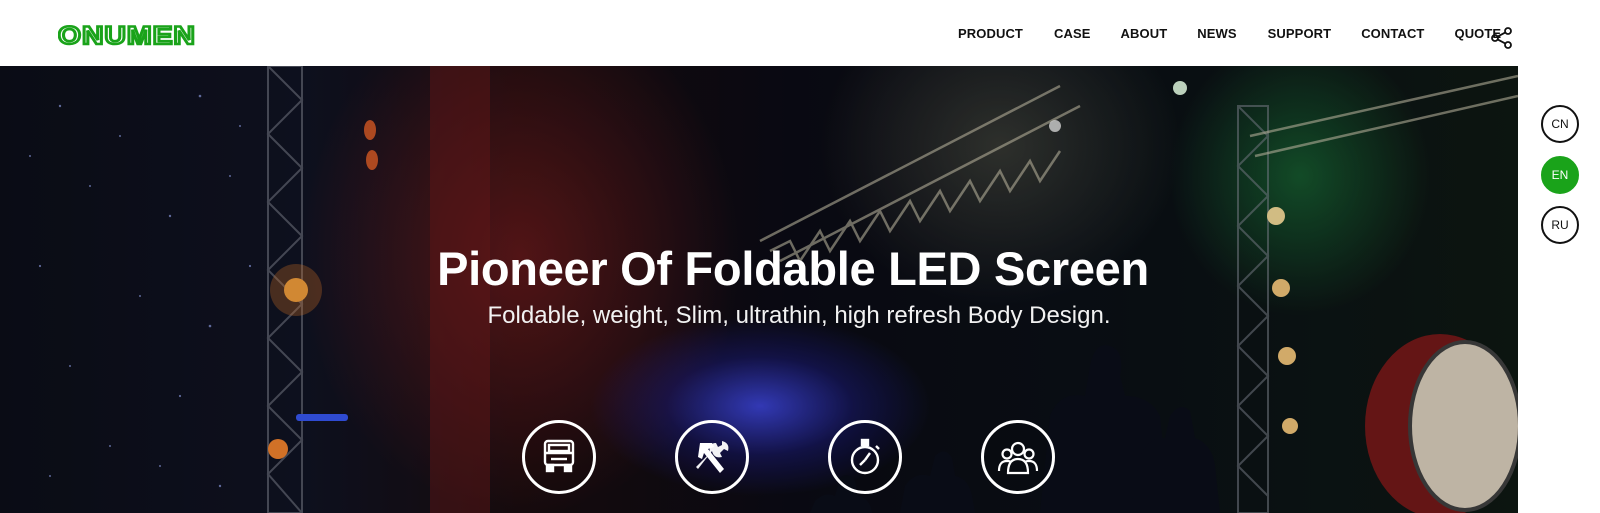 This screenshot has width=1600, height=513. I want to click on nav-case: CASE, so click(1072, 37).